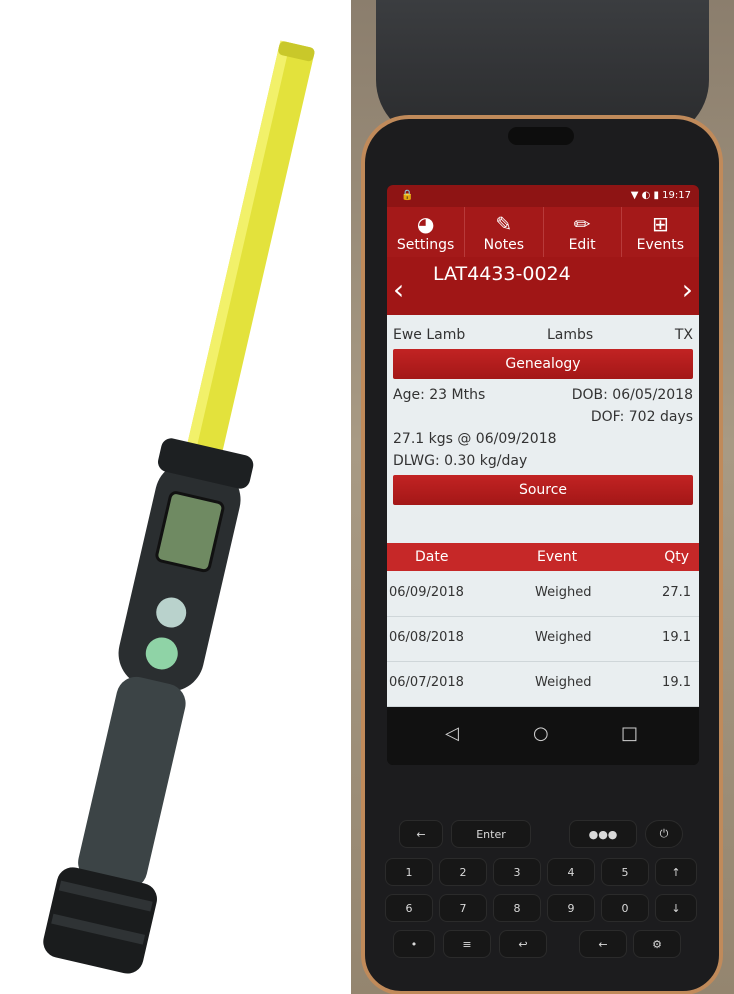 The width and height of the screenshot is (734, 994). Describe the element at coordinates (543, 395) in the screenshot. I see `age-dob-row: Age: 23 Mths DOB: 06/05/2018` at that location.